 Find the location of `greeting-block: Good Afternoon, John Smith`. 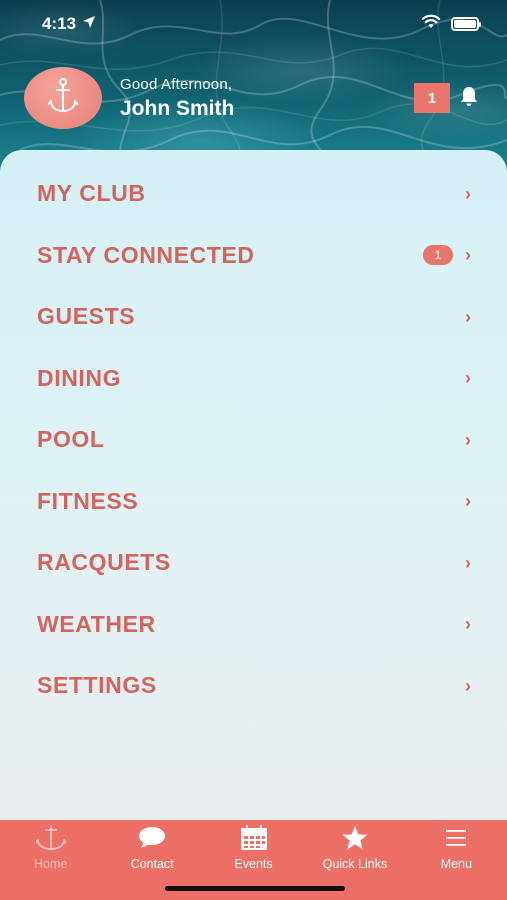

greeting-block: Good Afternoon, John Smith is located at coordinates (177, 98).